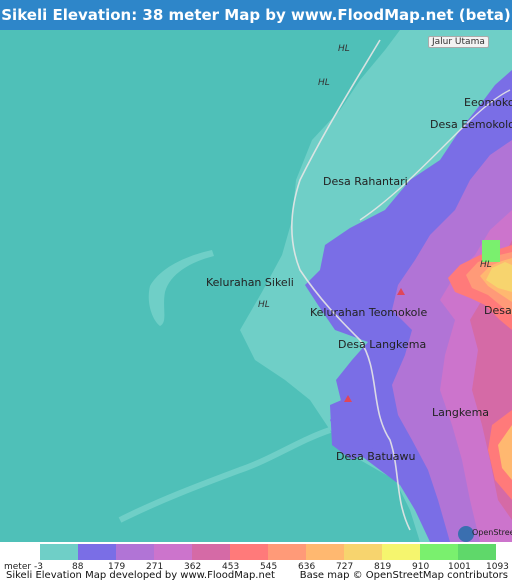  What do you see at coordinates (471, 124) in the screenshot?
I see `place-label: Desa Eemokolo` at bounding box center [471, 124].